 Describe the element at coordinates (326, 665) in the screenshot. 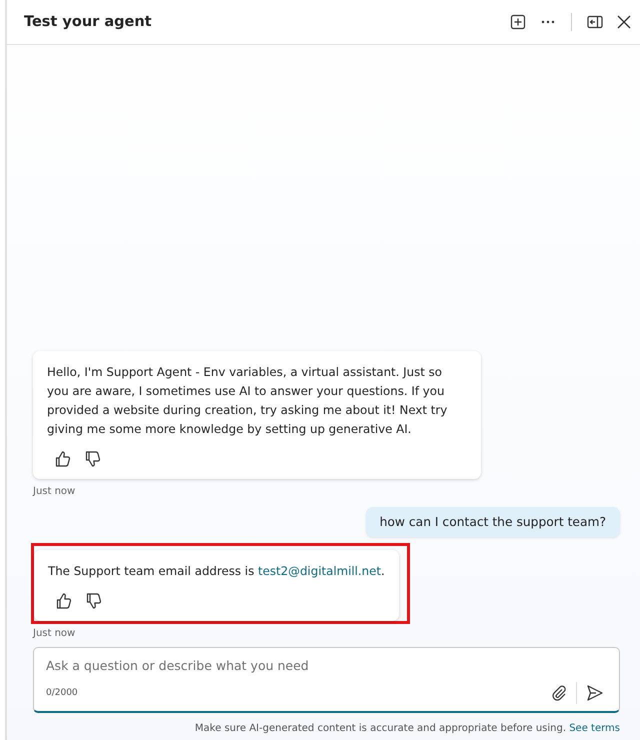

I see `message-input: Ask a question or describe what you need` at that location.